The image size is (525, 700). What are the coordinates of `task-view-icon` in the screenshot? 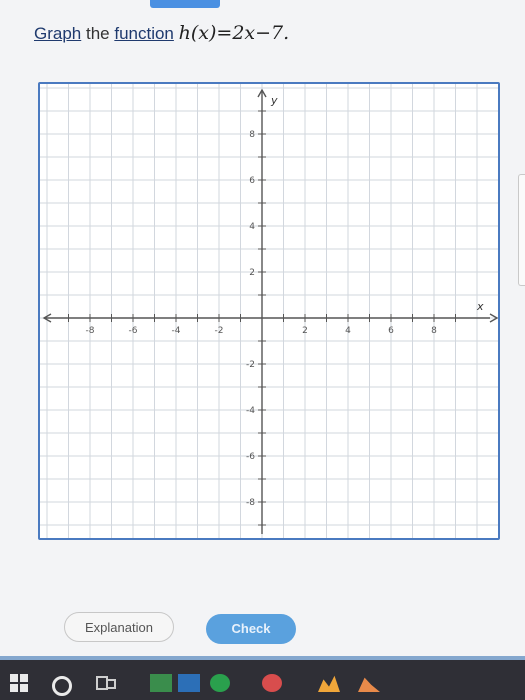 It's located at (106, 683).